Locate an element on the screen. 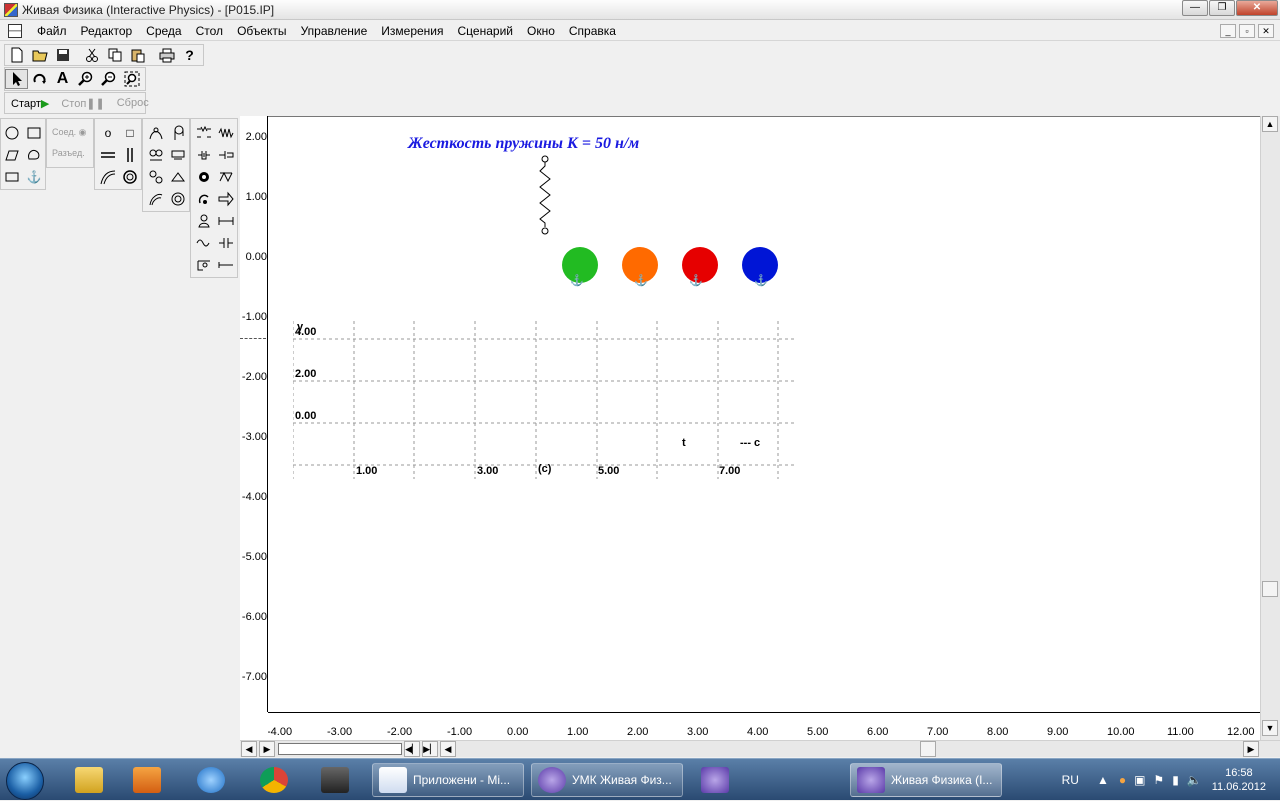 Image resolution: width=1280 pixels, height=801 pixels. vertical-scroll-thumb is located at coordinates (1270, 589).